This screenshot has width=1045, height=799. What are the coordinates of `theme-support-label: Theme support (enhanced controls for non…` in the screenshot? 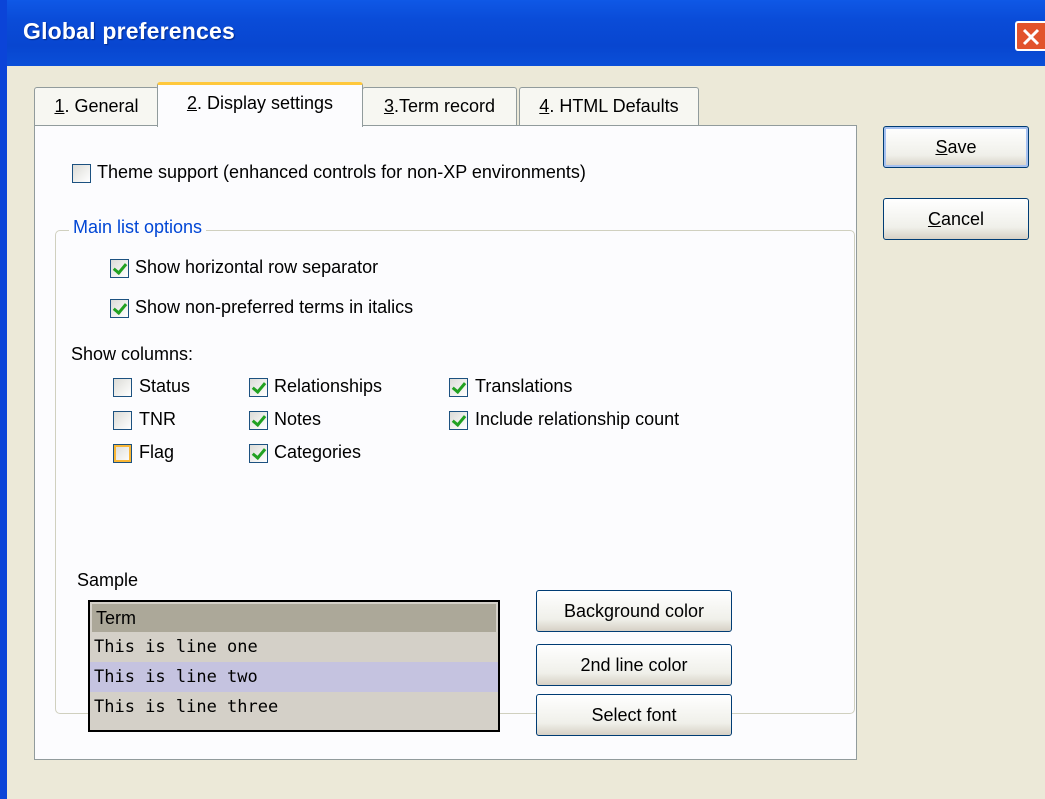 It's located at (341, 172).